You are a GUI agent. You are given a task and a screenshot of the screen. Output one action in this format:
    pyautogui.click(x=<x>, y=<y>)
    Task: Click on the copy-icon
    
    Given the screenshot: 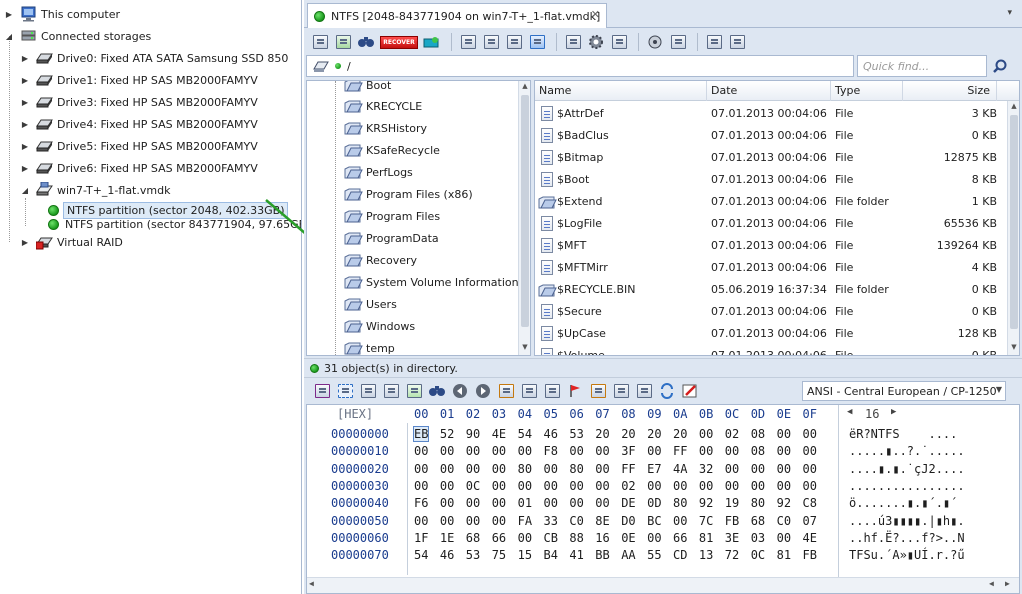 What is the action you would take?
    pyautogui.click(x=368, y=391)
    